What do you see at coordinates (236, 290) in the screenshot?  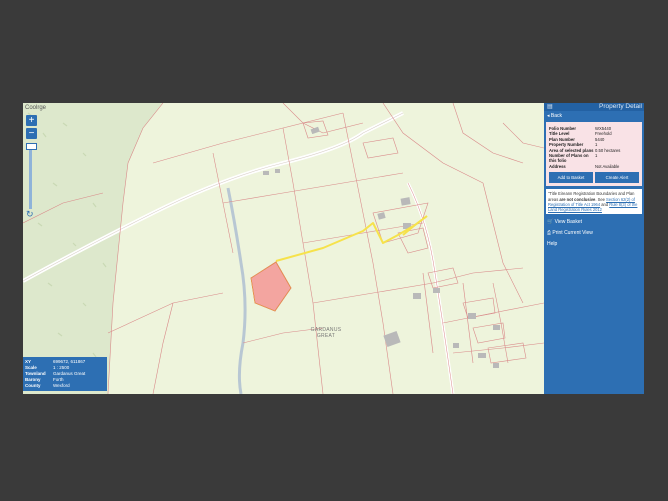 I see `stream` at bounding box center [236, 290].